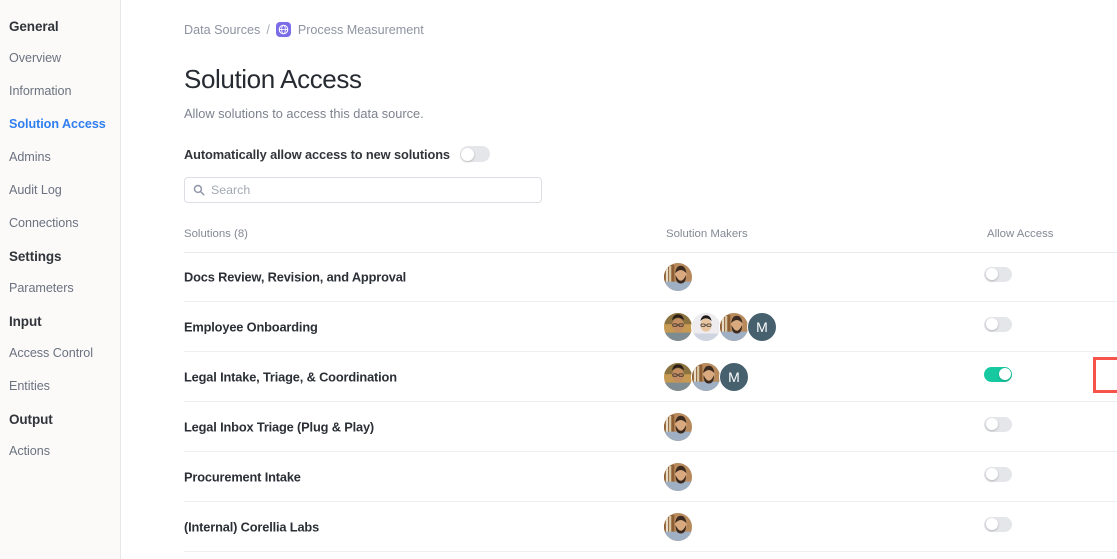 Image resolution: width=1117 pixels, height=559 pixels. What do you see at coordinates (222, 30) in the screenshot?
I see `breadcrumb-data-sources: Data Sources` at bounding box center [222, 30].